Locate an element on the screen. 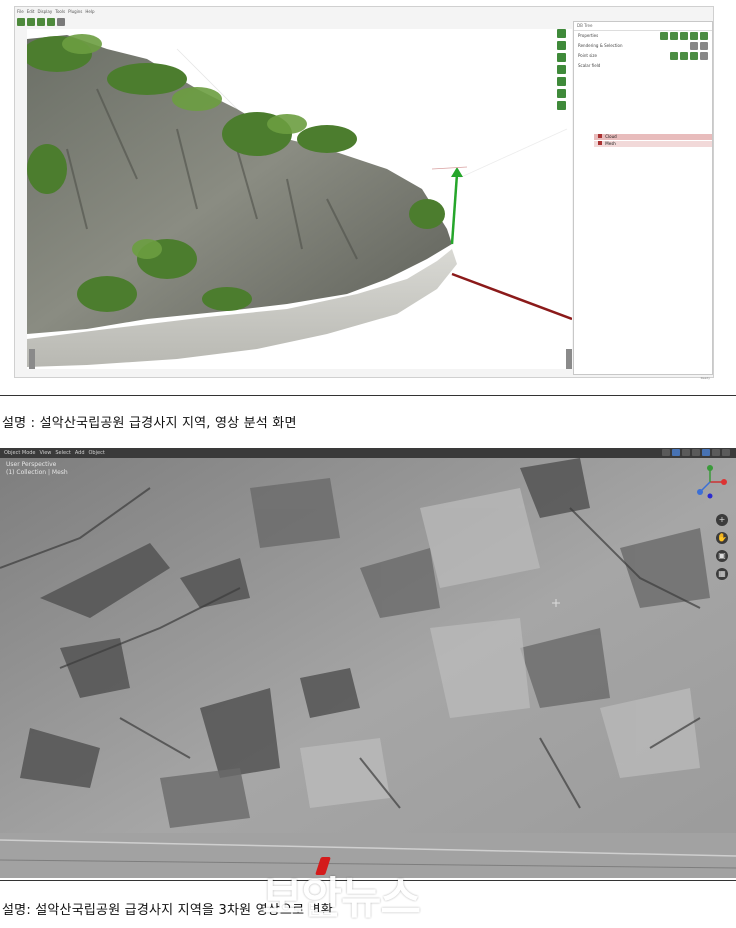  cloud-icon is located at coordinates (51, 22).